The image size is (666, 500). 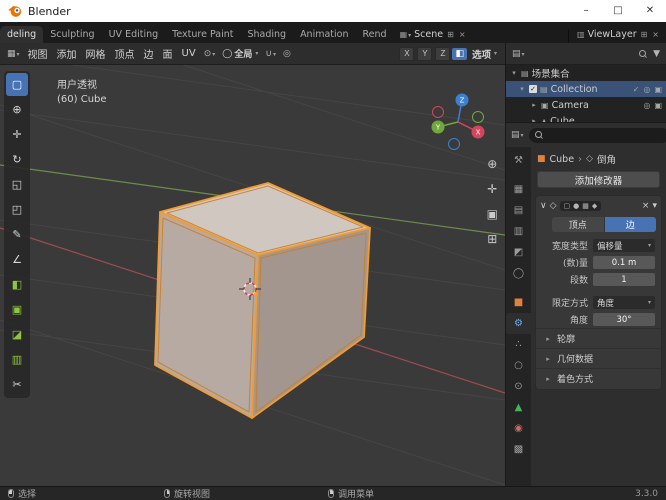 What do you see at coordinates (567, 206) in the screenshot?
I see `edit-mode-toggle-icon: ▢` at bounding box center [567, 206].